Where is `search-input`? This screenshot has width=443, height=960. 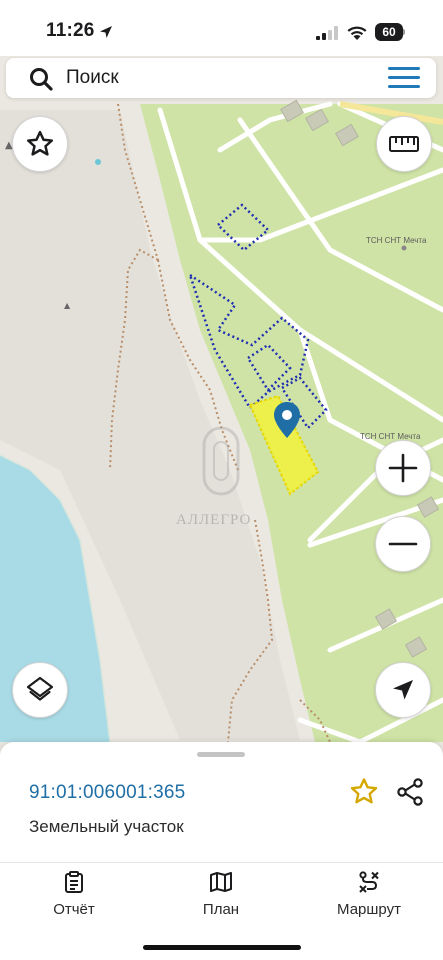 search-input is located at coordinates (216, 78).